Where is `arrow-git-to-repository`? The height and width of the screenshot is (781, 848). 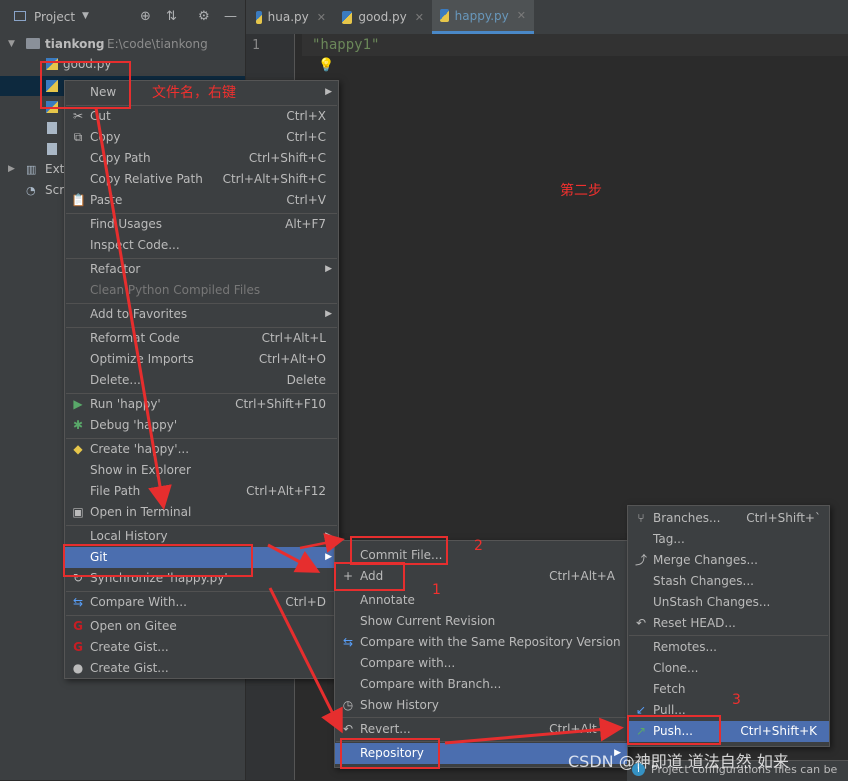
arrow-git-to-repository is located at coordinates (305, 660).